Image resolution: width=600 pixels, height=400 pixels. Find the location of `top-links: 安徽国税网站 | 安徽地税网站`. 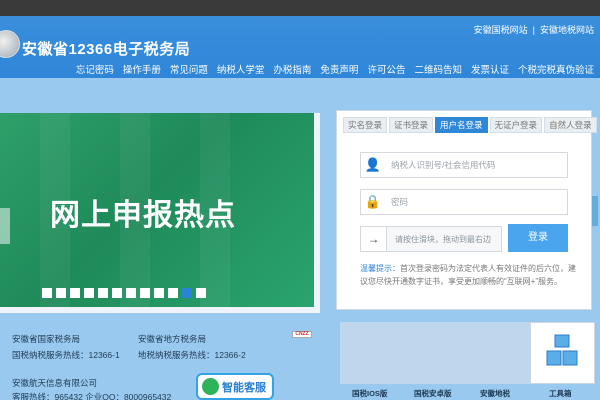

top-links: 安徽国税网站 | 安徽地税网站 is located at coordinates (534, 29).